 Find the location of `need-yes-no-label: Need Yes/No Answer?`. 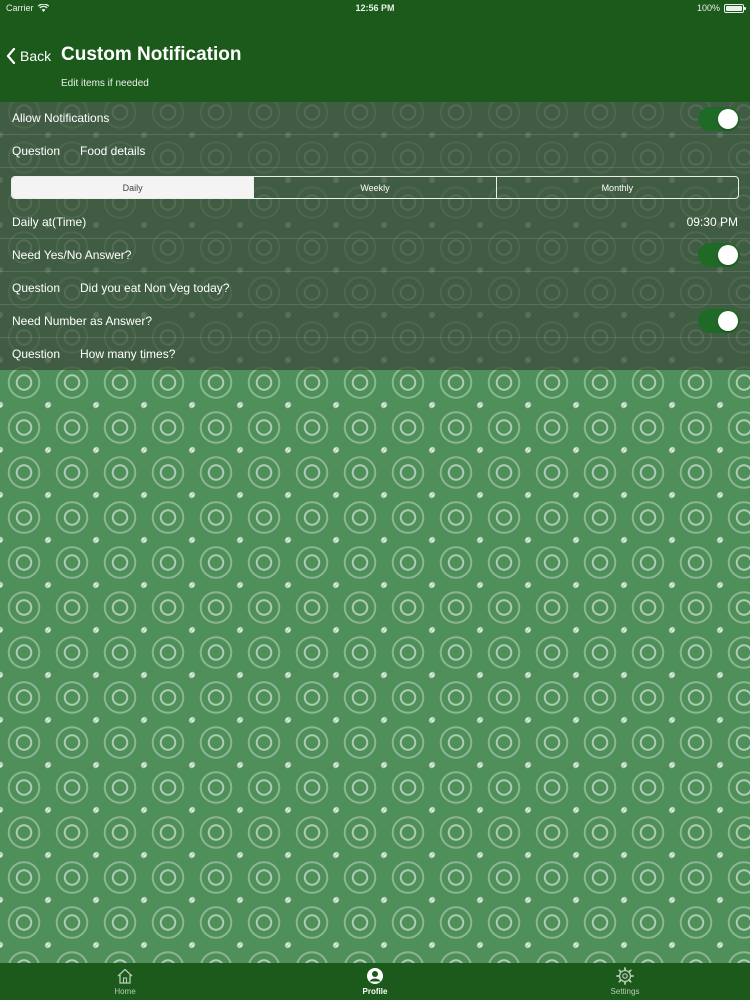

need-yes-no-label: Need Yes/No Answer? is located at coordinates (72, 255).